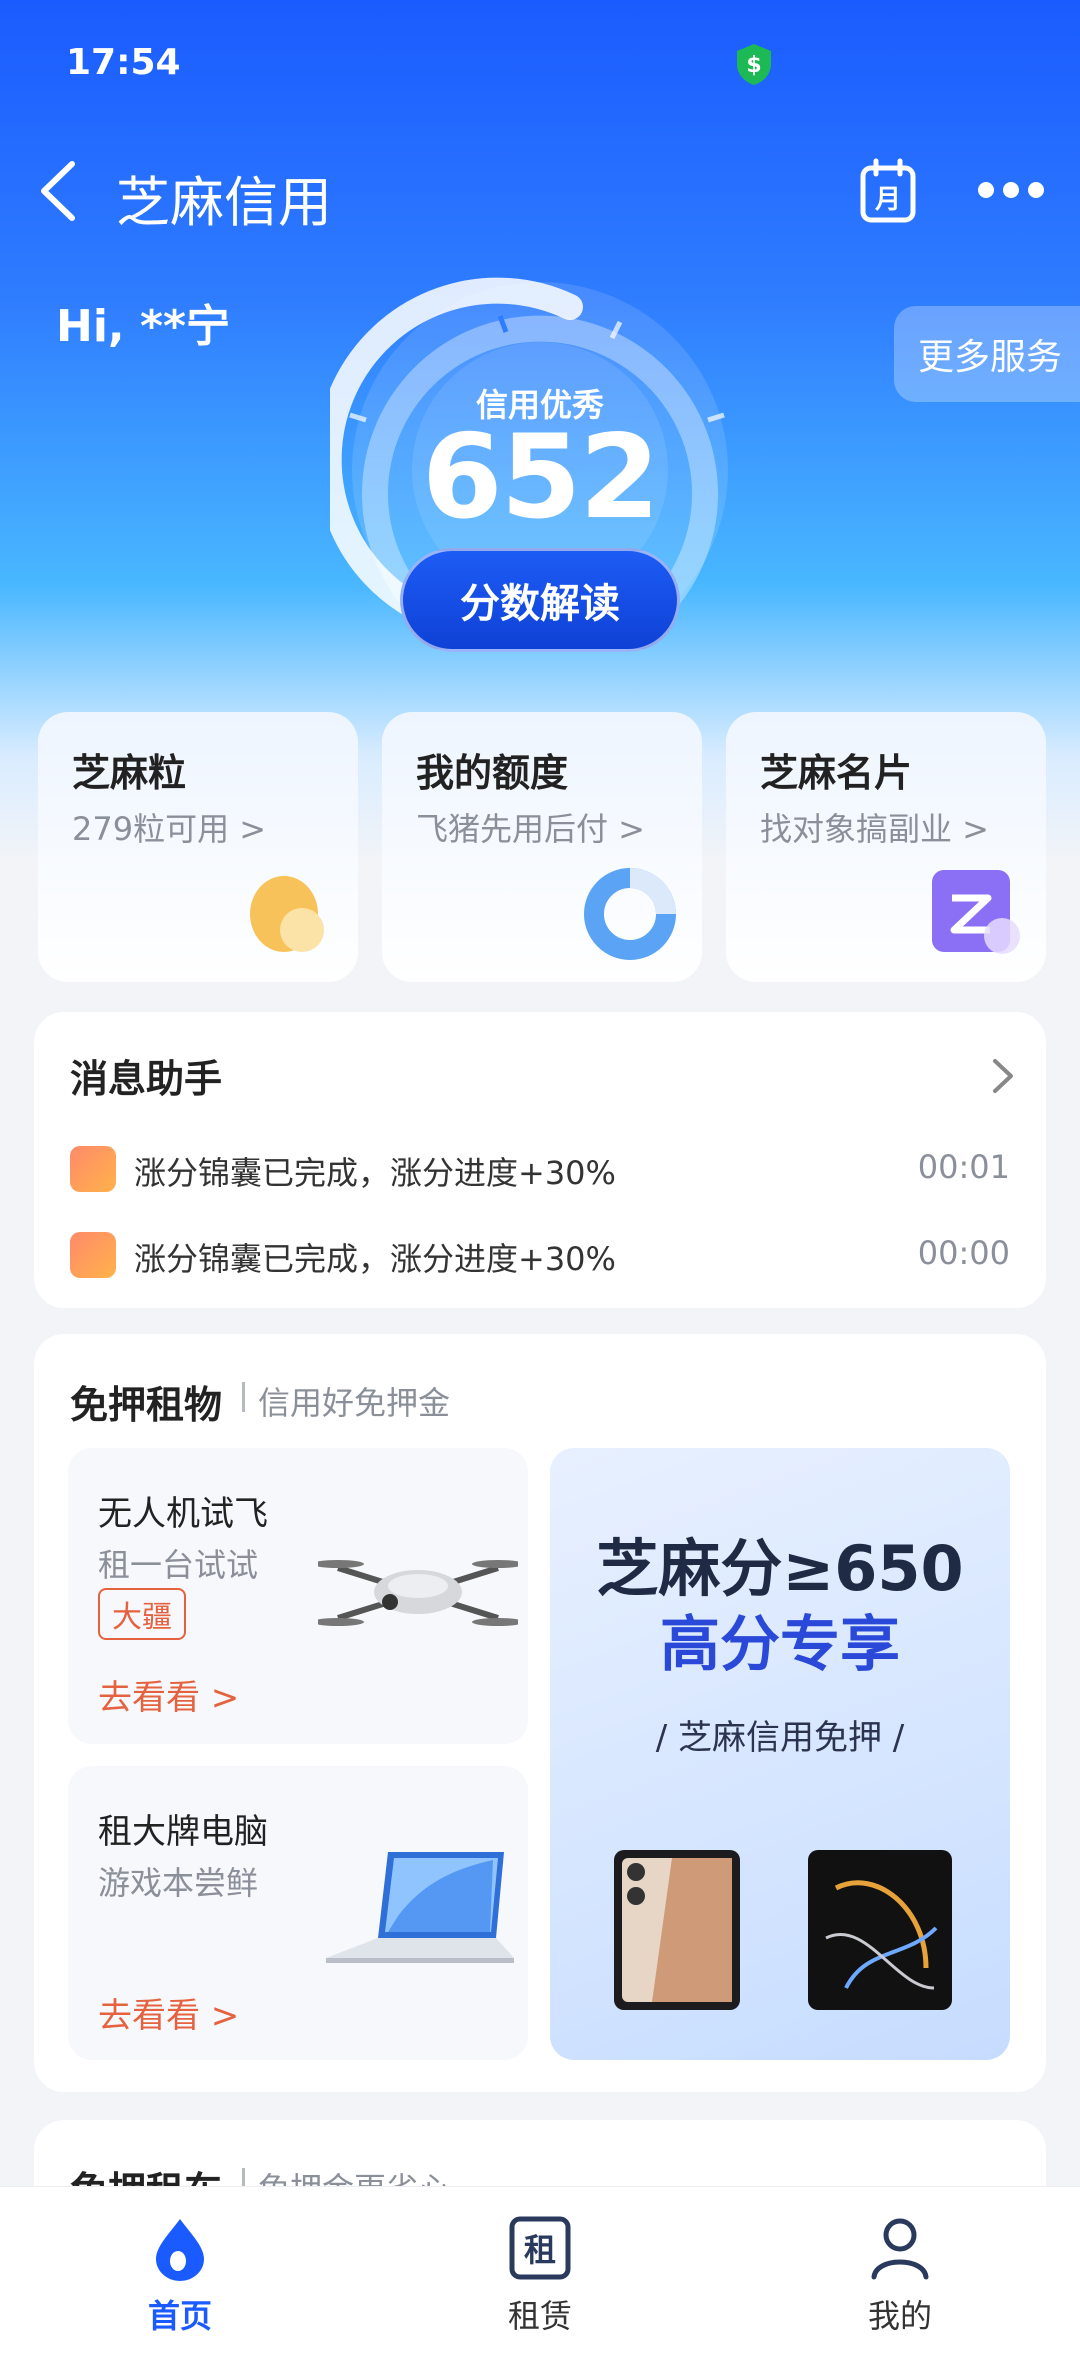 Image resolution: width=1080 pixels, height=2376 pixels. What do you see at coordinates (123, 62) in the screenshot?
I see `status-time: 17:54` at bounding box center [123, 62].